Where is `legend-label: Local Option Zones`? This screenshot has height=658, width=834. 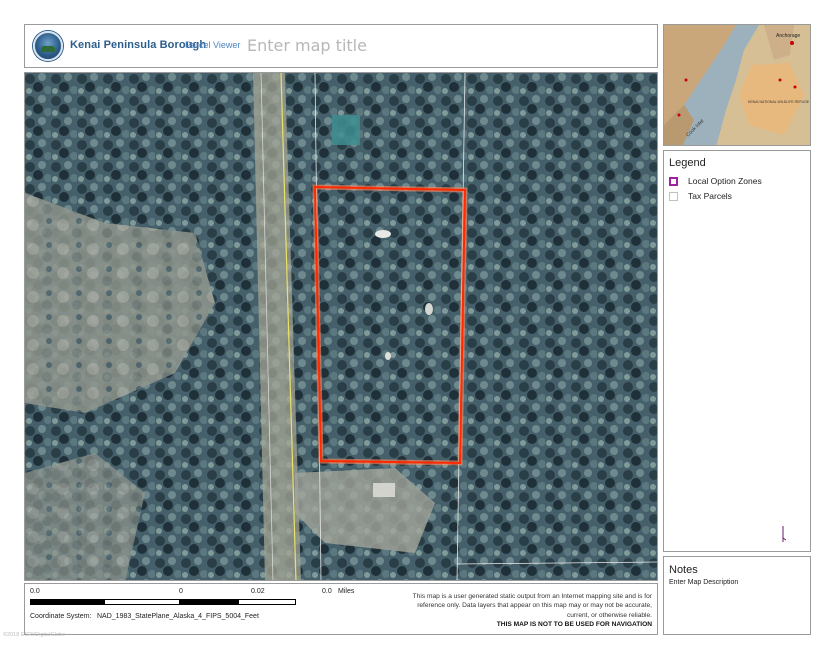
legend-label: Local Option Zones is located at coordinates (725, 181).